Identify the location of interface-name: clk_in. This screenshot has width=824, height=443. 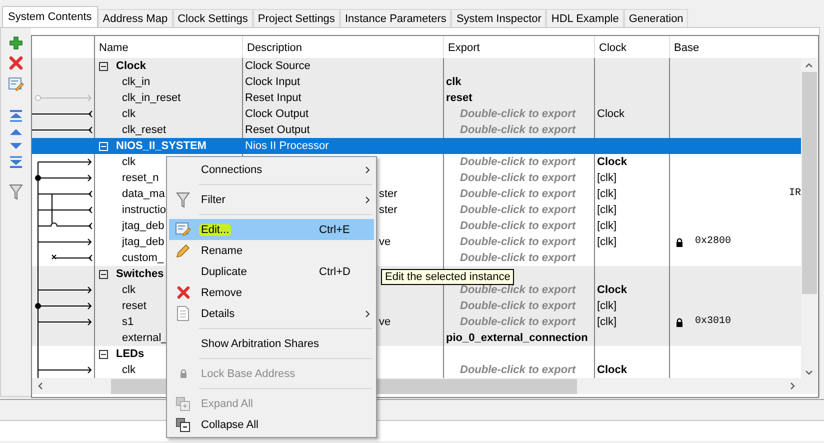
(136, 82).